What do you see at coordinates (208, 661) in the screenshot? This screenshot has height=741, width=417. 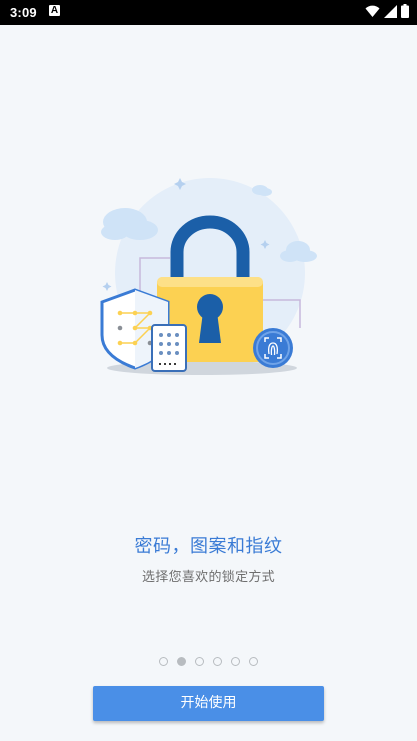 I see `page-indicator` at bounding box center [208, 661].